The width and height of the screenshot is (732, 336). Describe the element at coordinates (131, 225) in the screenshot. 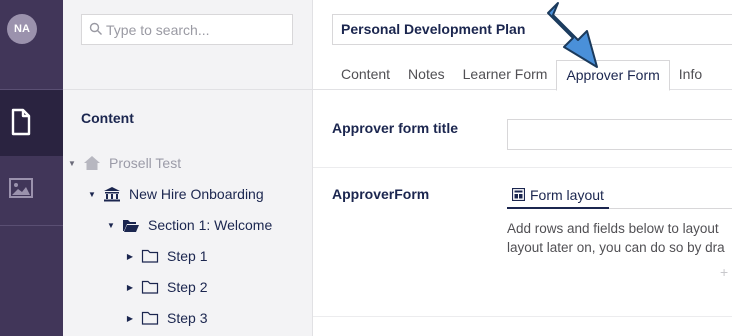

I see `folder-open-icon` at that location.